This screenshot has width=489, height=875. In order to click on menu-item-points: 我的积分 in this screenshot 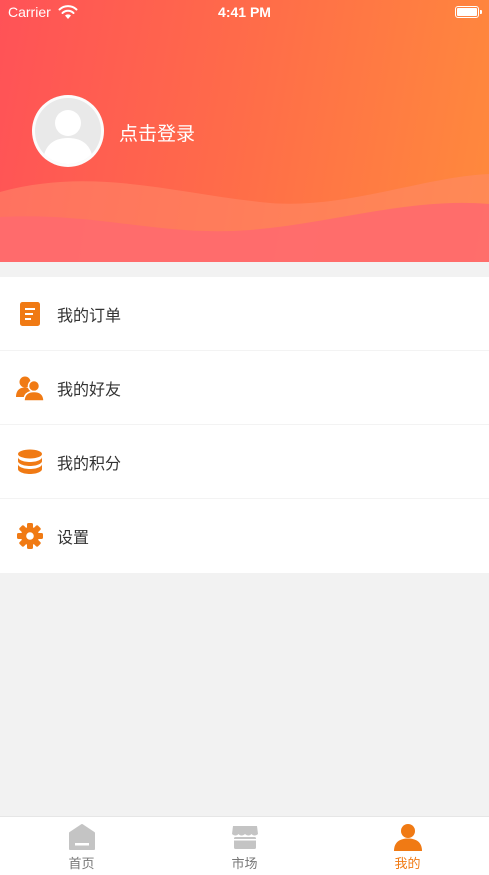, I will do `click(244, 462)`.